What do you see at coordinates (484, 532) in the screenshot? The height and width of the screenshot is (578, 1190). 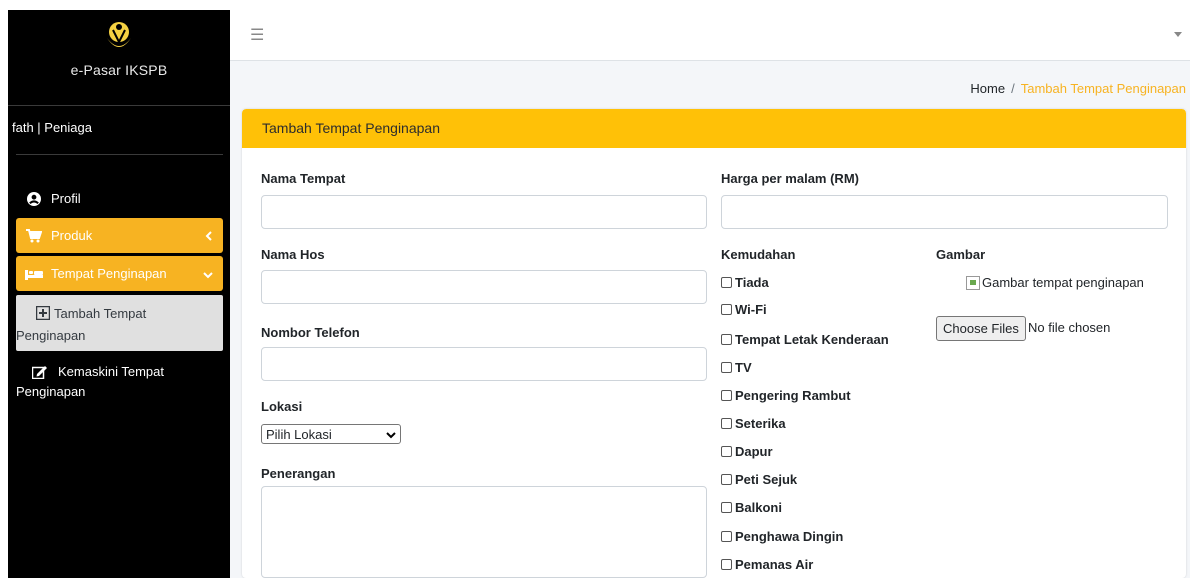 I see `penerangan-textarea` at bounding box center [484, 532].